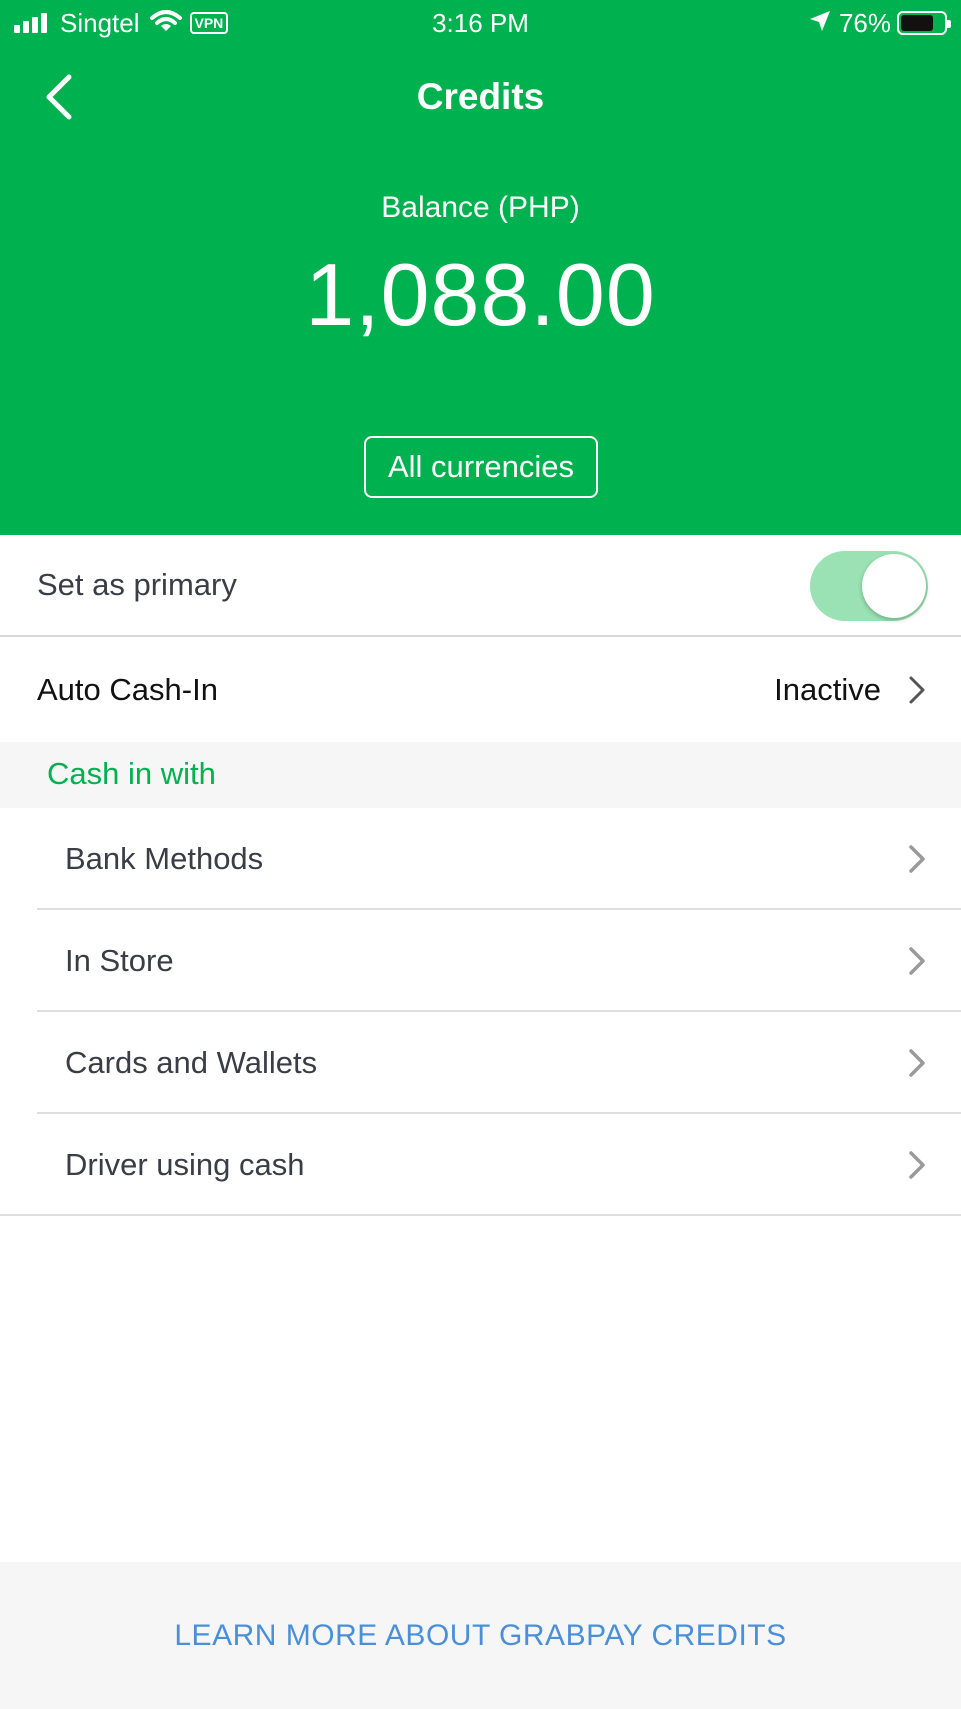 This screenshot has width=961, height=1709. What do you see at coordinates (917, 23) in the screenshot?
I see `battery-level` at bounding box center [917, 23].